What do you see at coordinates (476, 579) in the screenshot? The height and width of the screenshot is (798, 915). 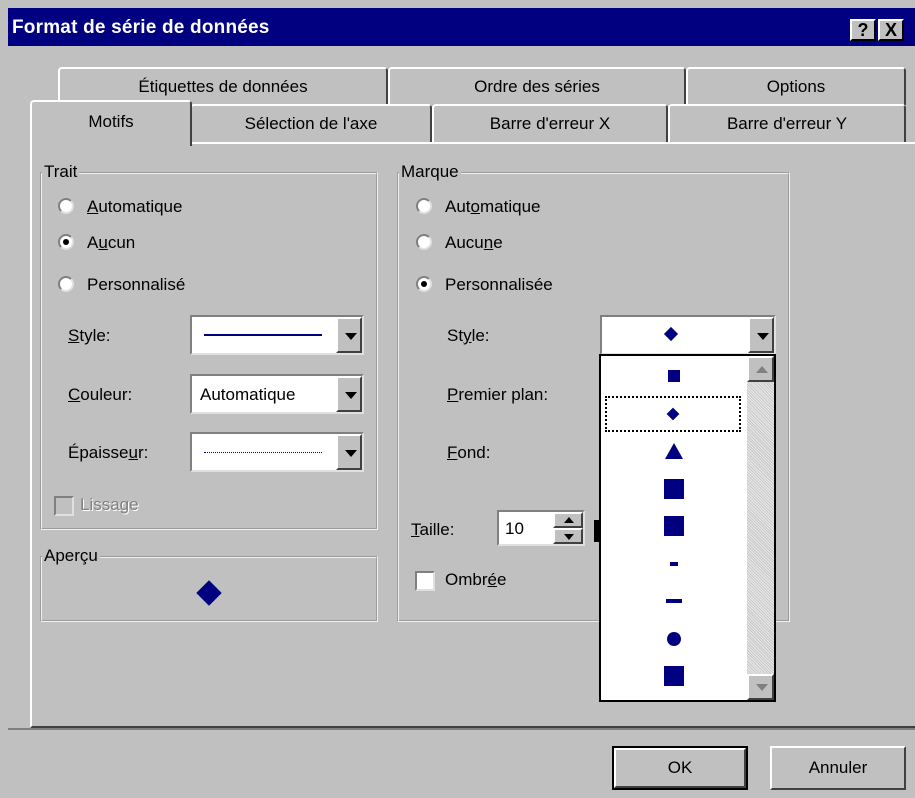 I see `shadow-label: Ombrée` at bounding box center [476, 579].